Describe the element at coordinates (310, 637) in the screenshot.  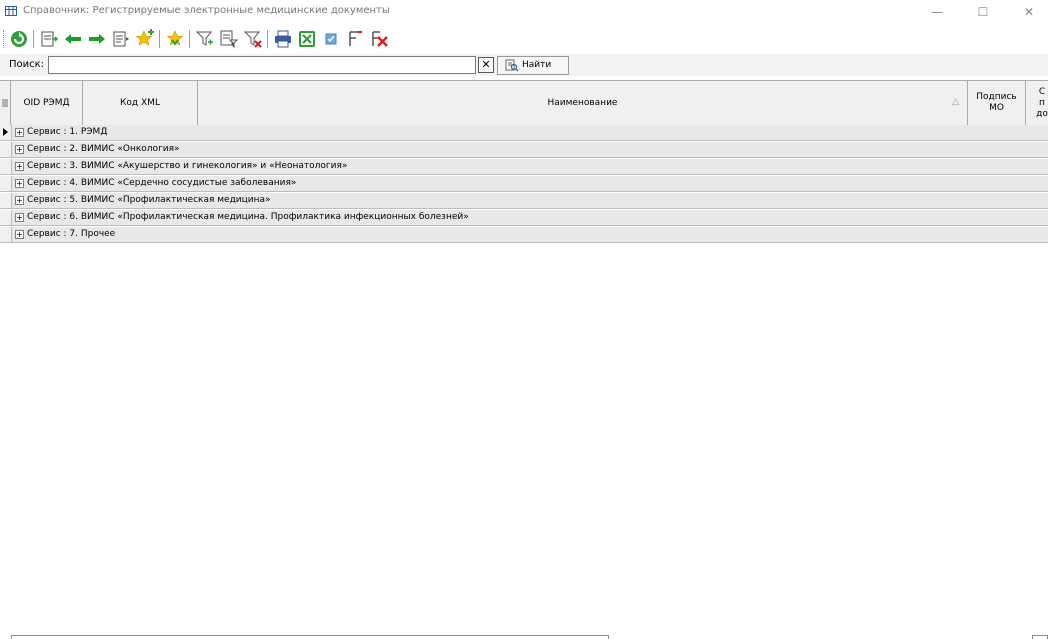
I see `horizontal-scrollbar` at that location.